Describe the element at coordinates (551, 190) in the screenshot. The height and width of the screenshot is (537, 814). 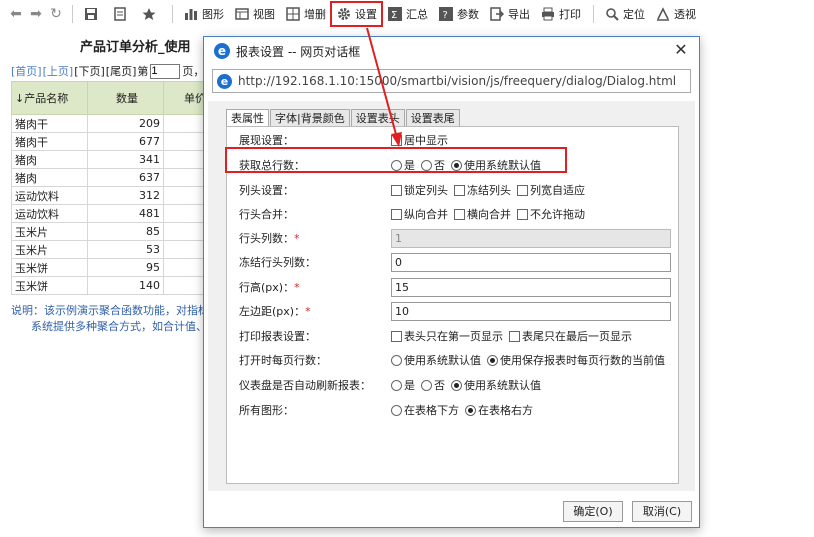
I see `auto-width-checkbox: 列宽自适应` at that location.